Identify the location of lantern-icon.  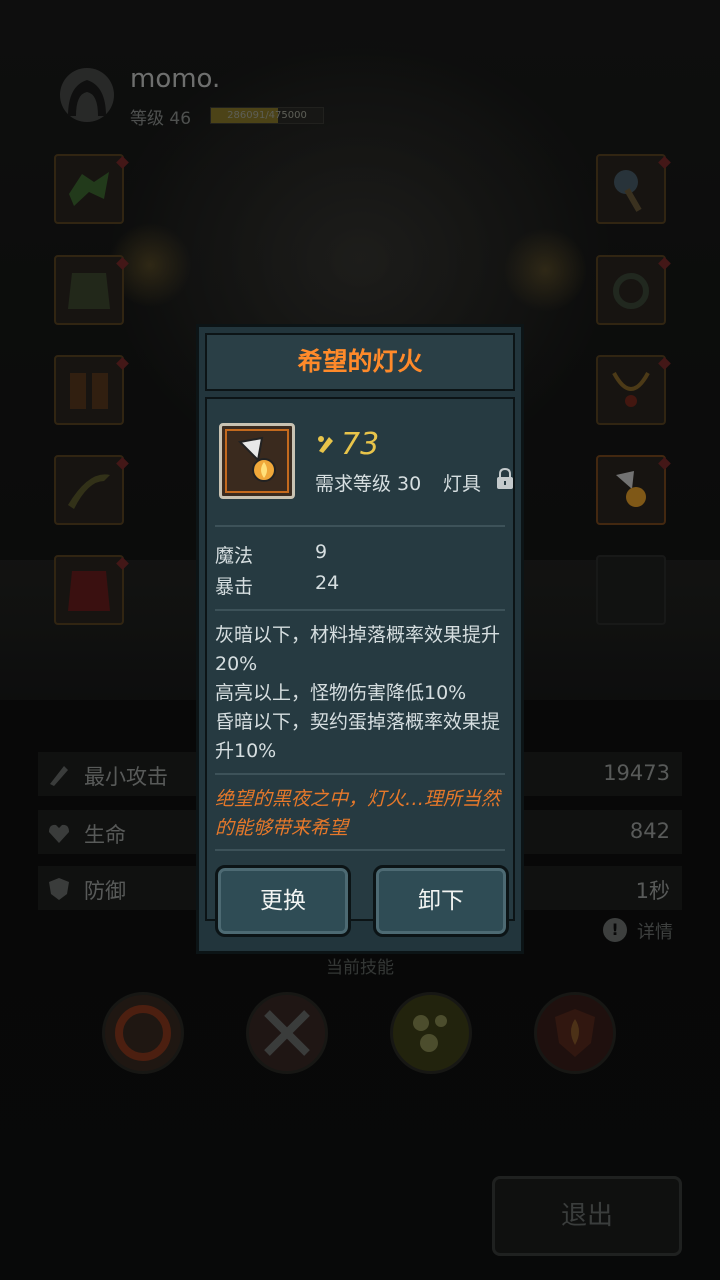
(256, 459).